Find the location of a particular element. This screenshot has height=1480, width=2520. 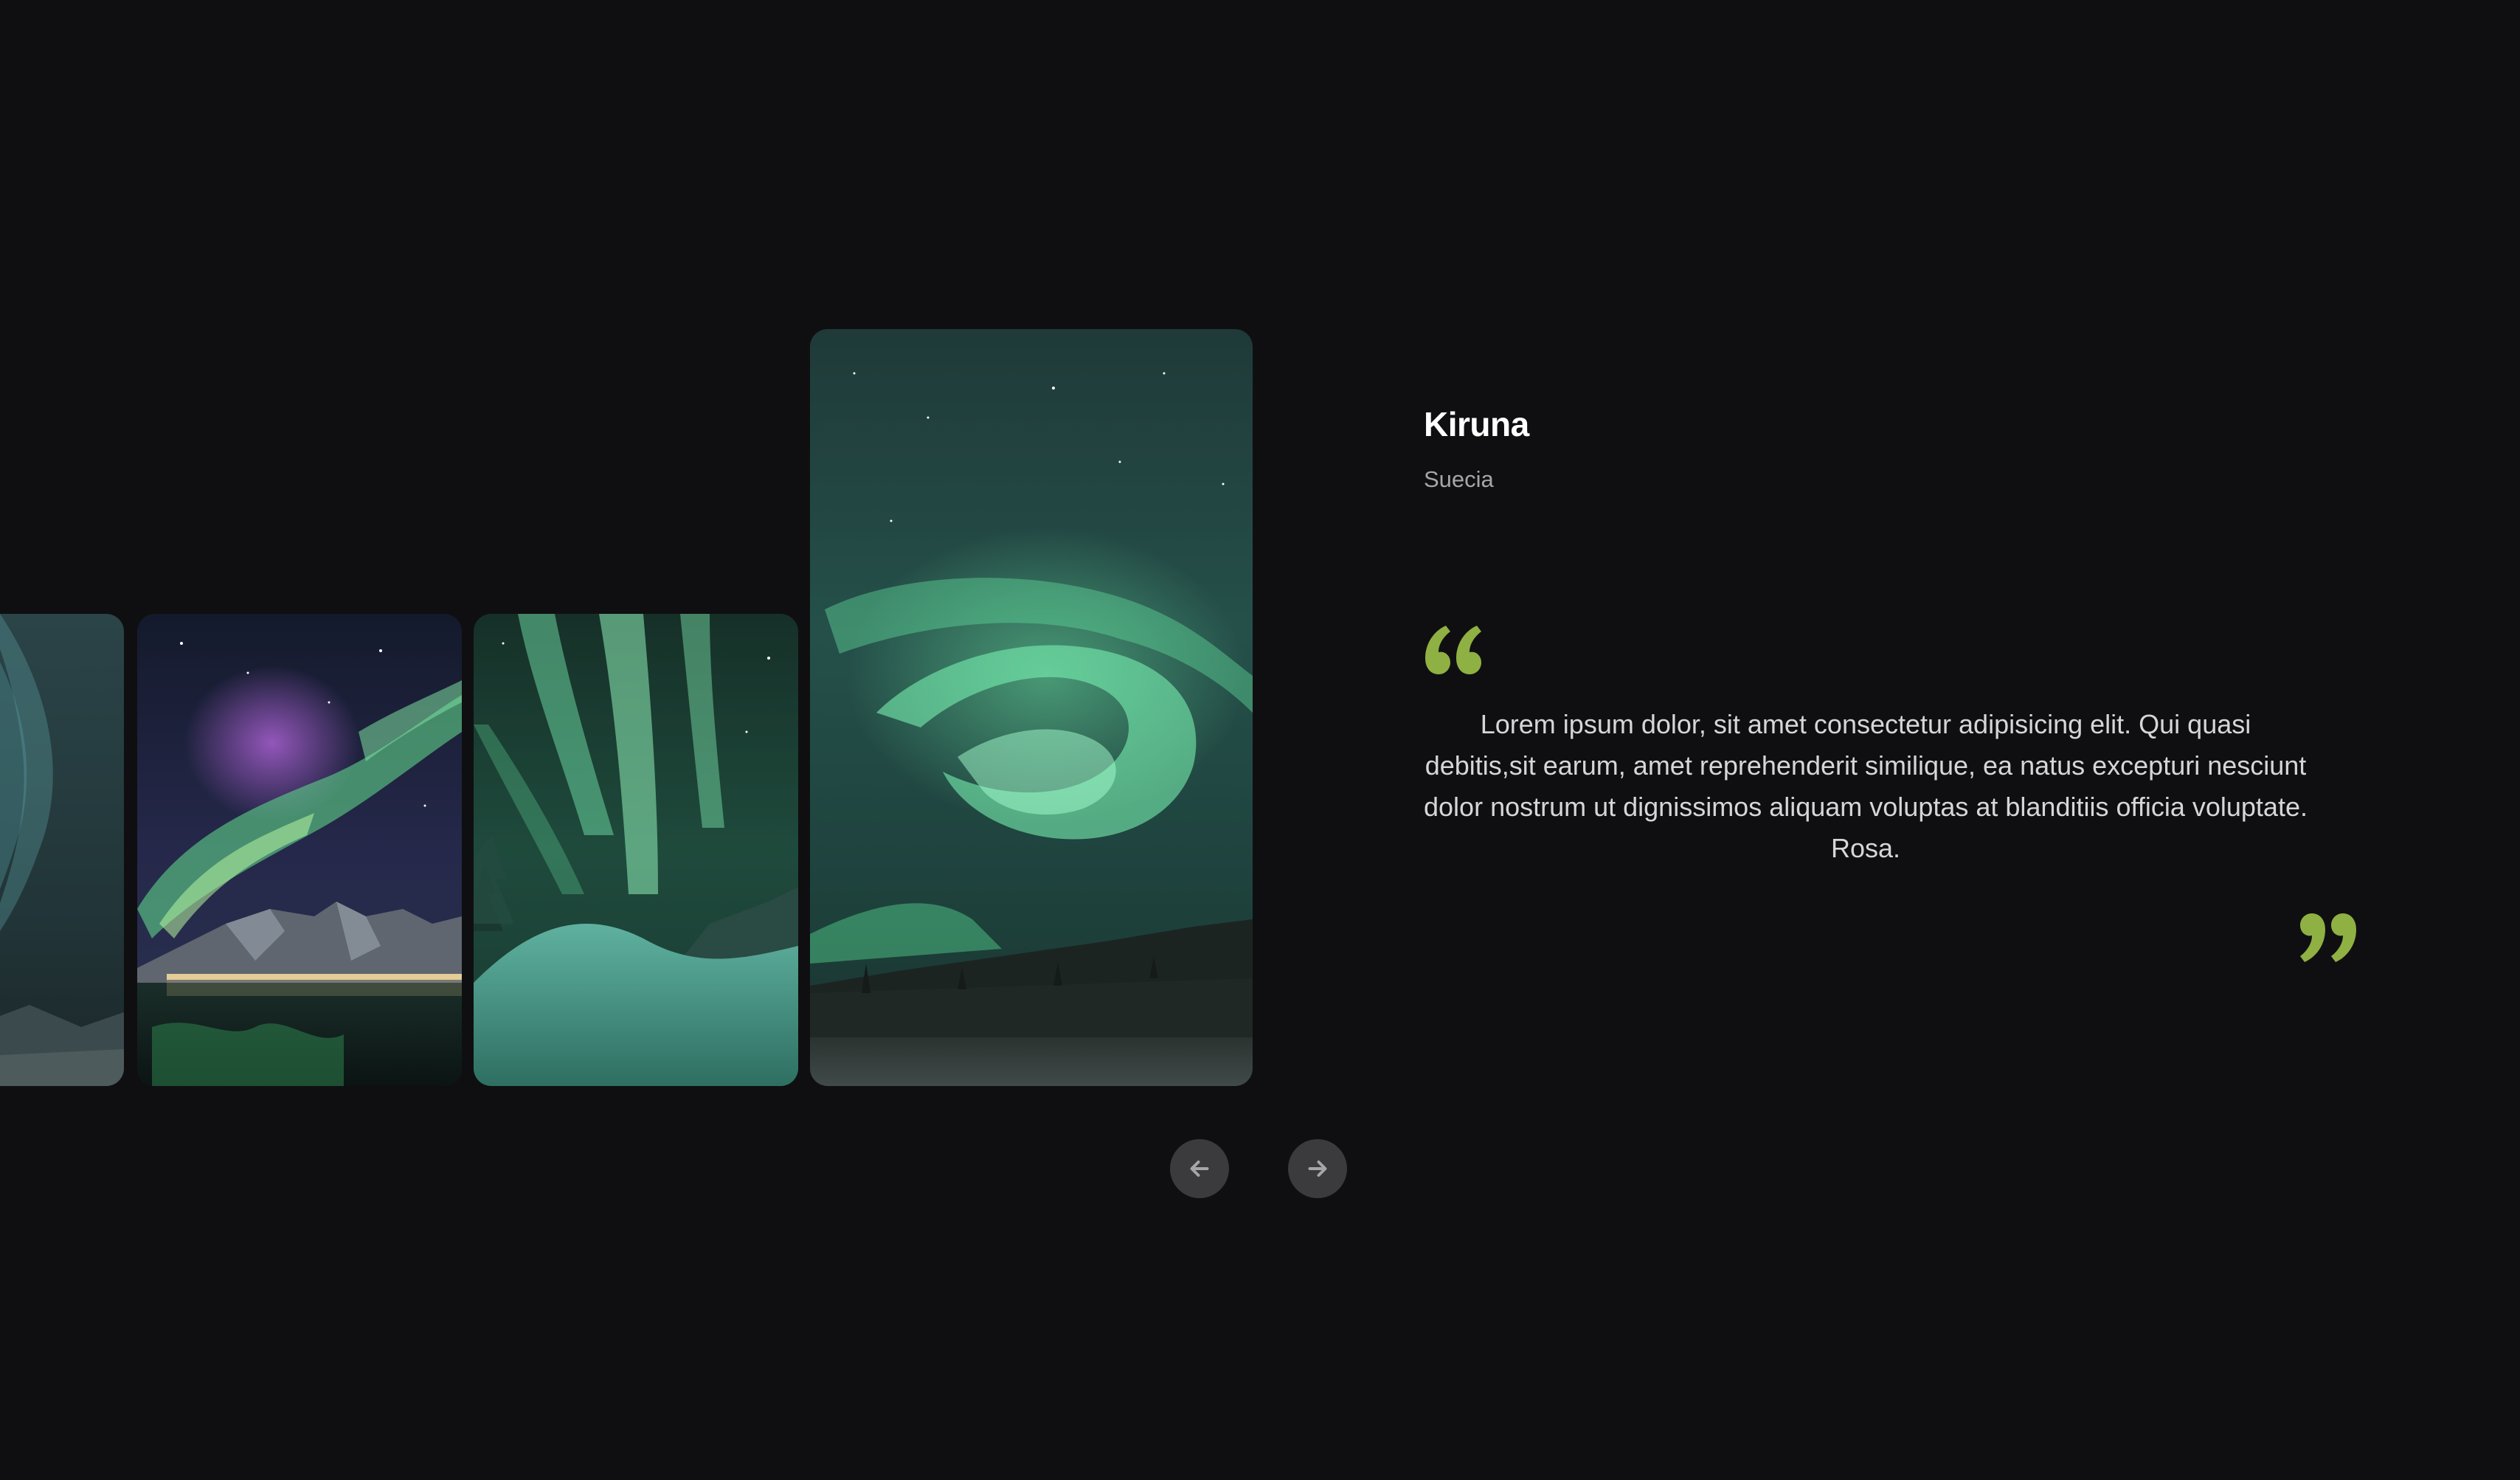

carousel-card-active is located at coordinates (1032, 707).